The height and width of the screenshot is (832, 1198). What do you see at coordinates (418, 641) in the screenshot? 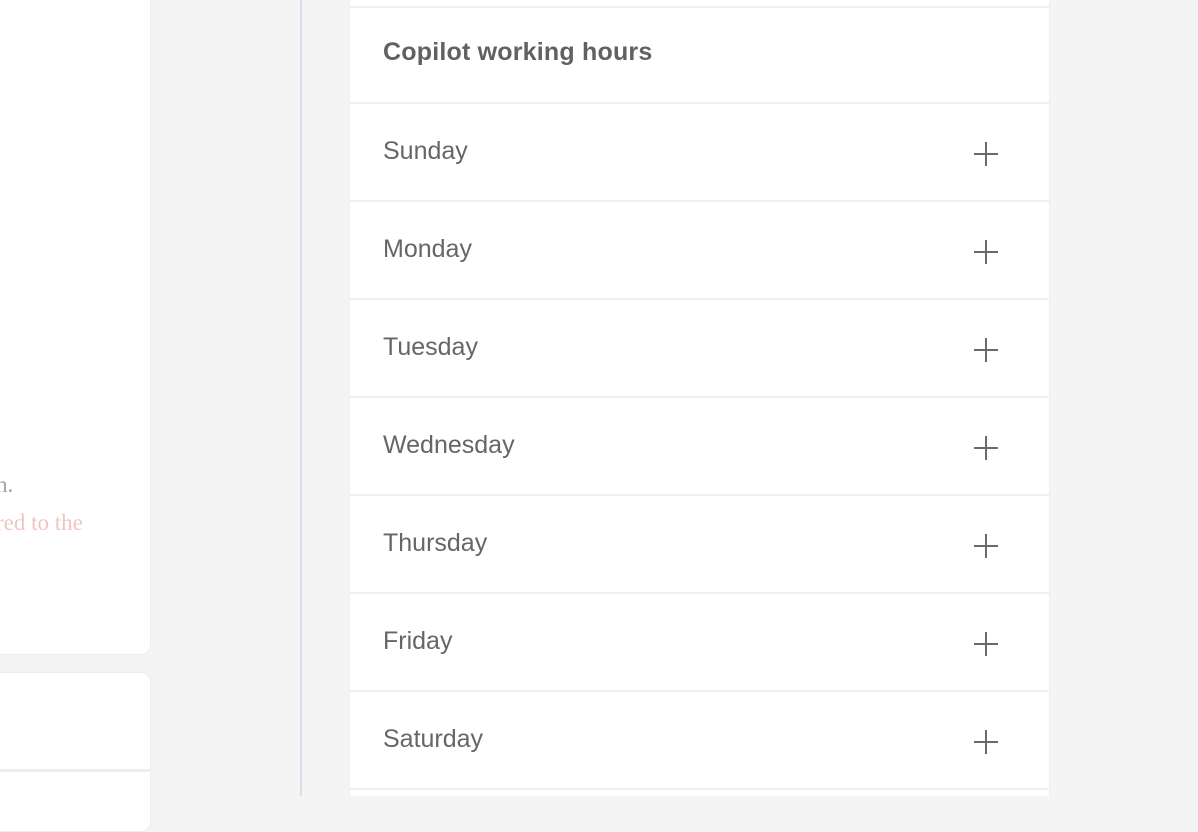
I see `day-label-friday: Friday` at bounding box center [418, 641].